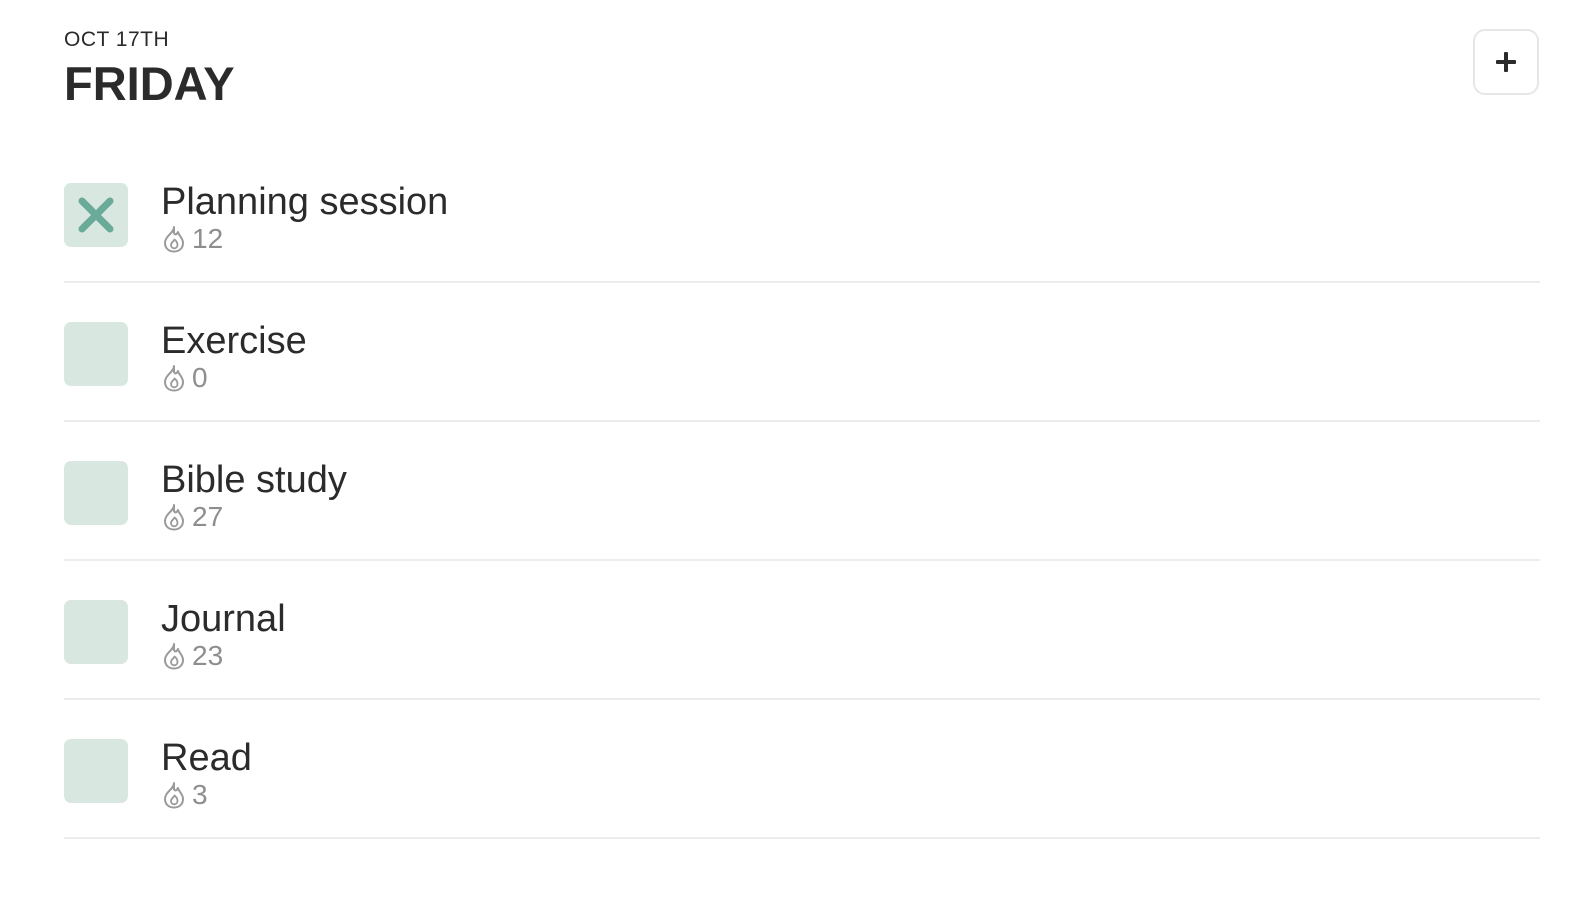 The image size is (1584, 920). Describe the element at coordinates (223, 619) in the screenshot. I see `habit-name: Journal` at that location.